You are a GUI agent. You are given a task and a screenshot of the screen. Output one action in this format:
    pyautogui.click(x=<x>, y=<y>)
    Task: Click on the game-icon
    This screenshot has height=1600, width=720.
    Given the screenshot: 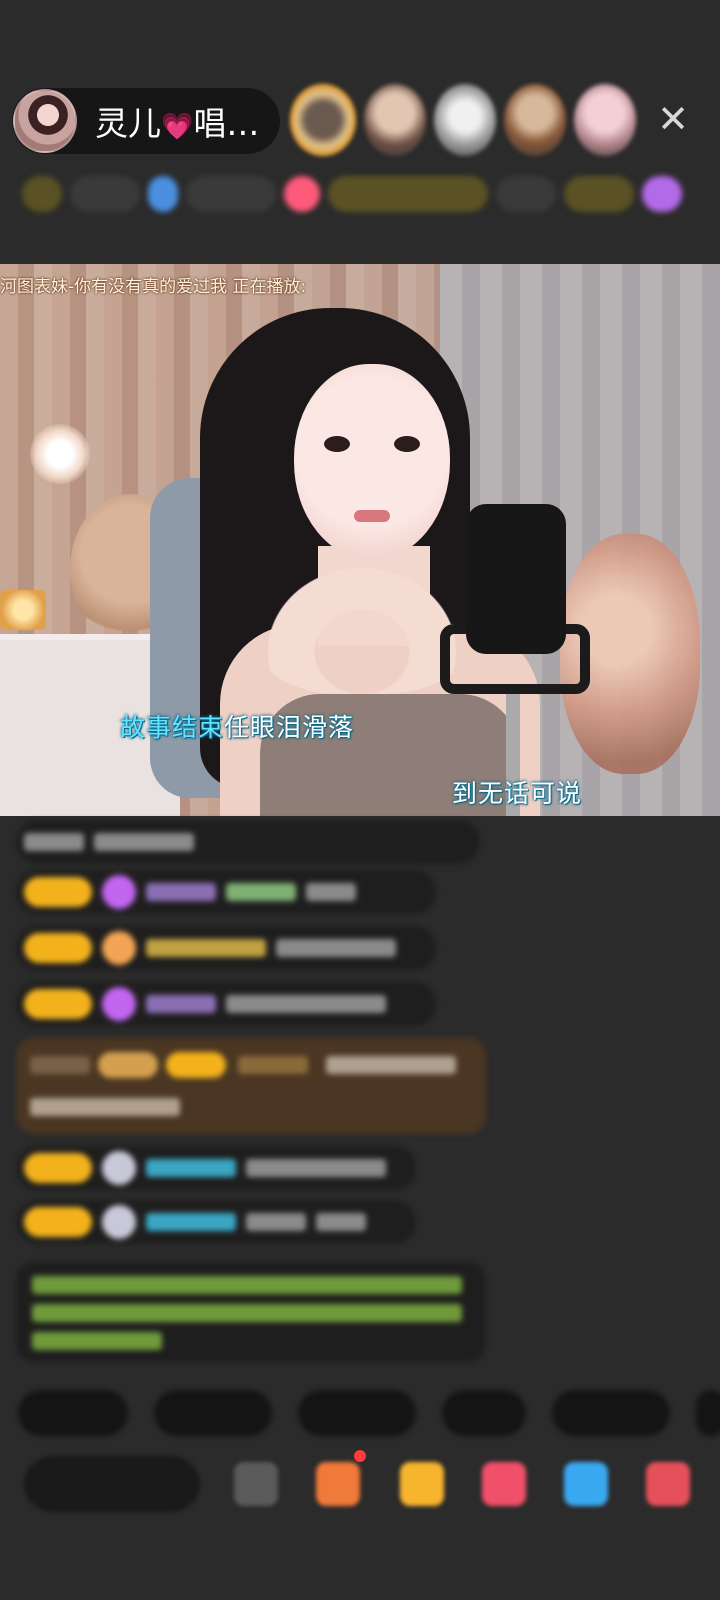 What is the action you would take?
    pyautogui.click(x=586, y=1484)
    